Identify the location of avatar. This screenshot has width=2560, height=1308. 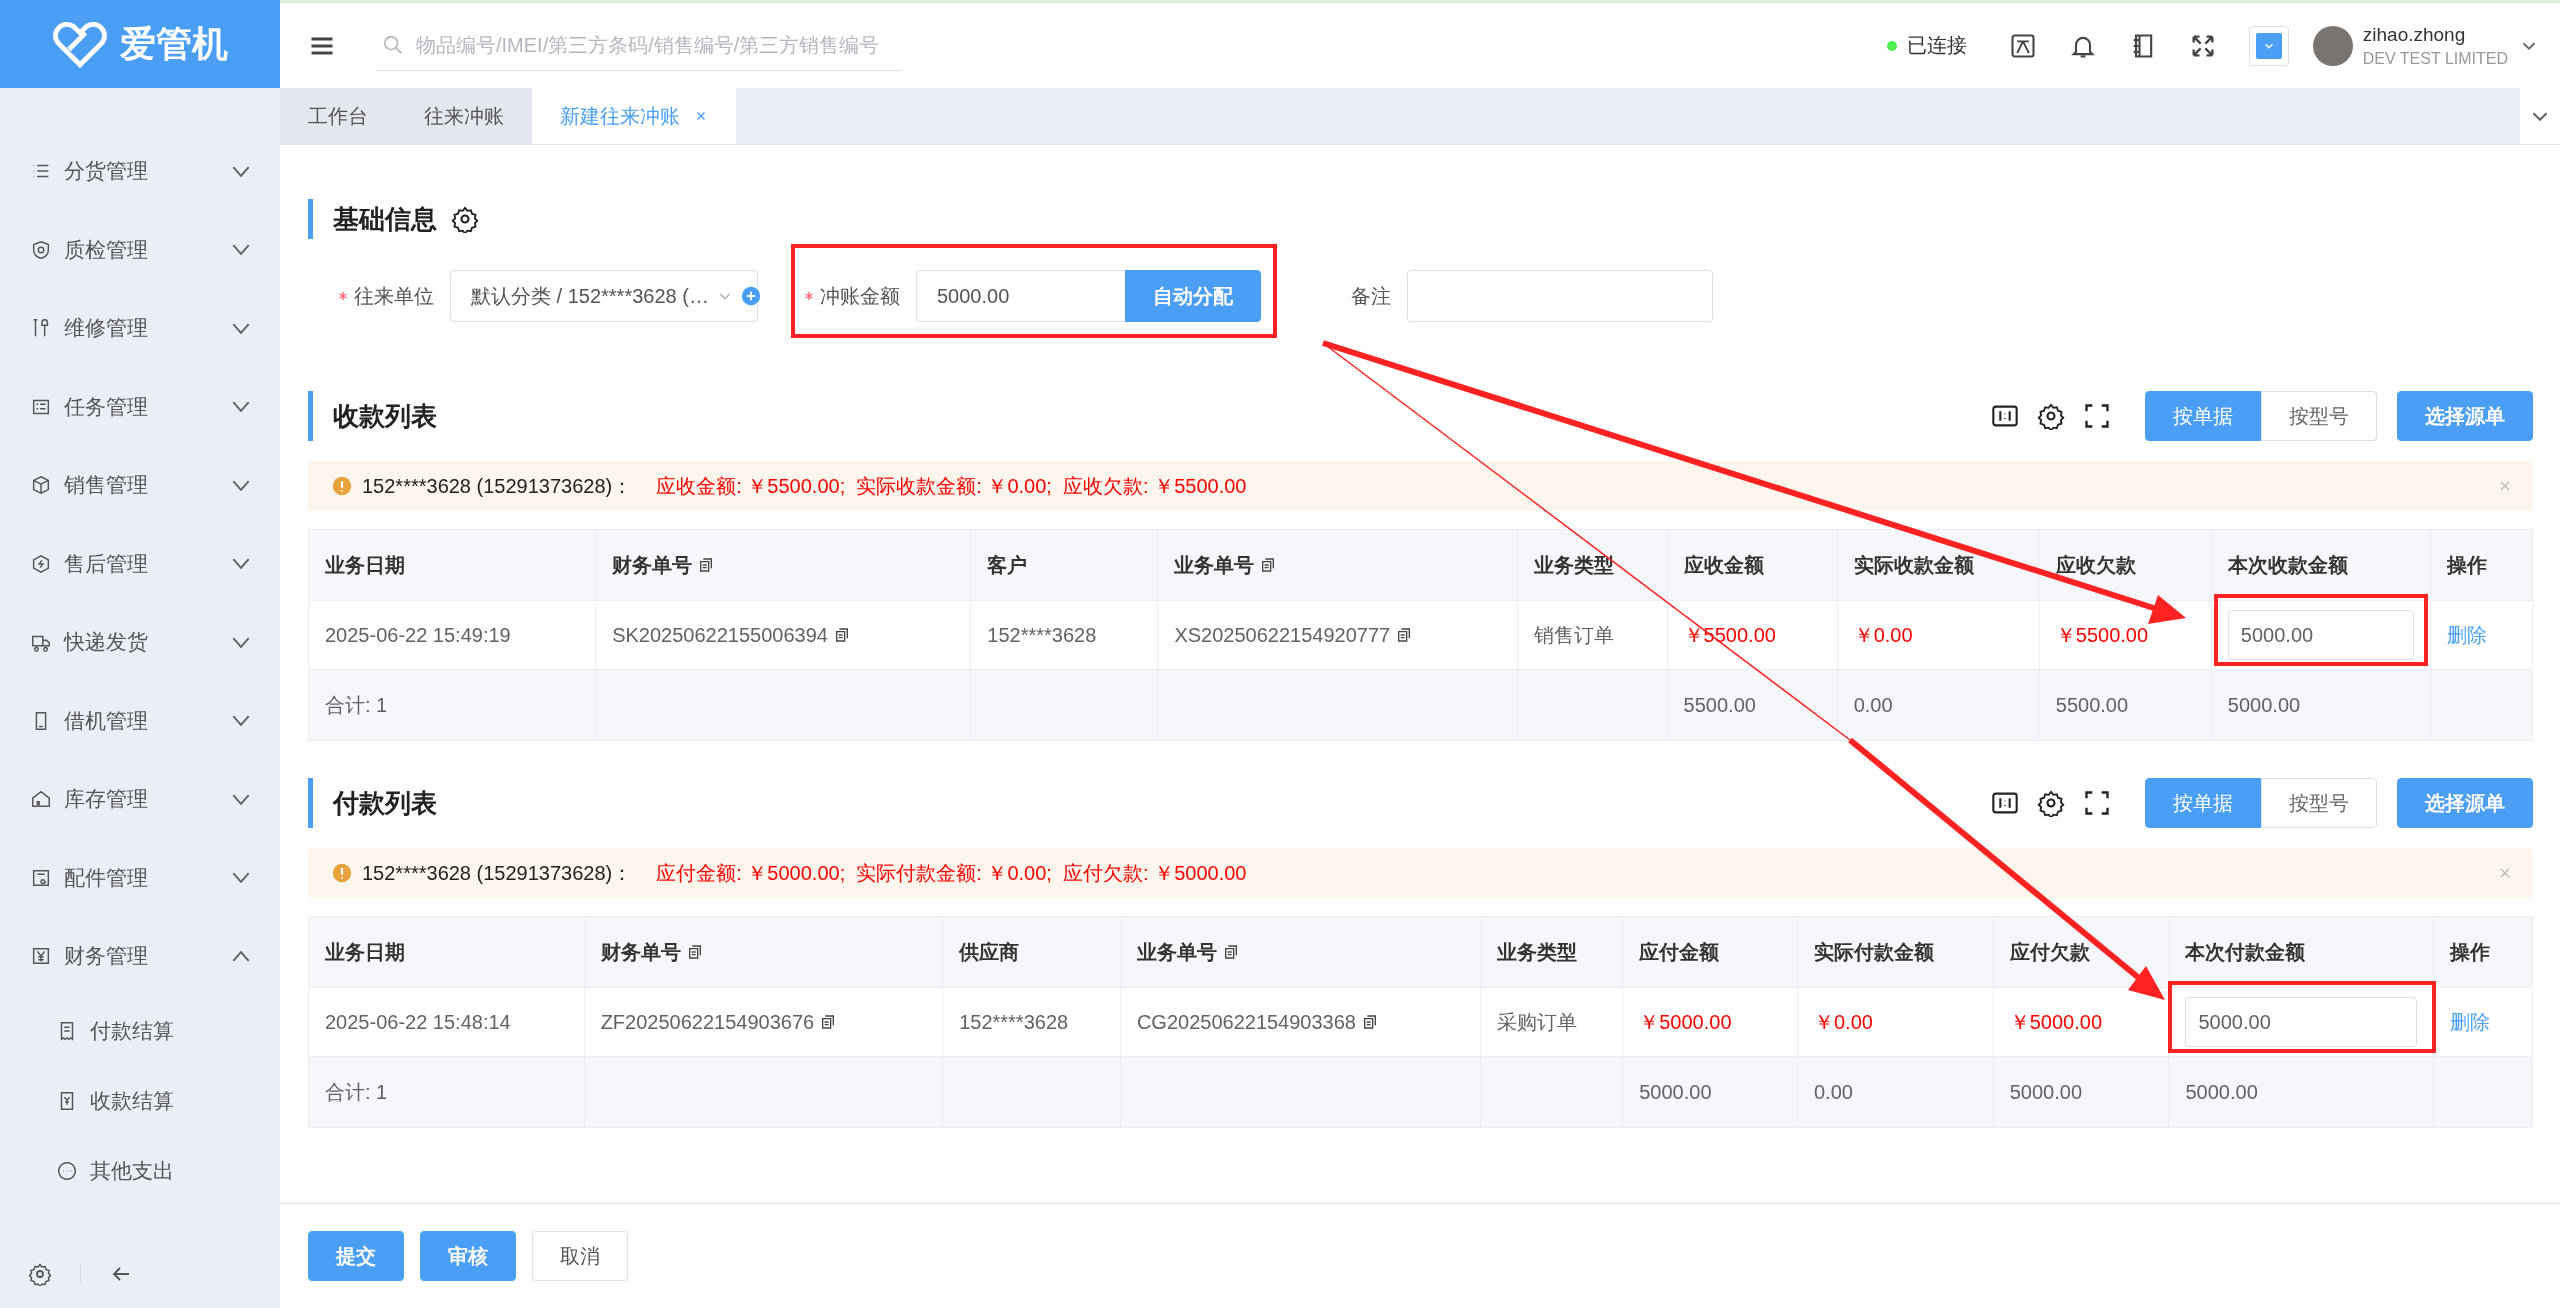
(2332, 45).